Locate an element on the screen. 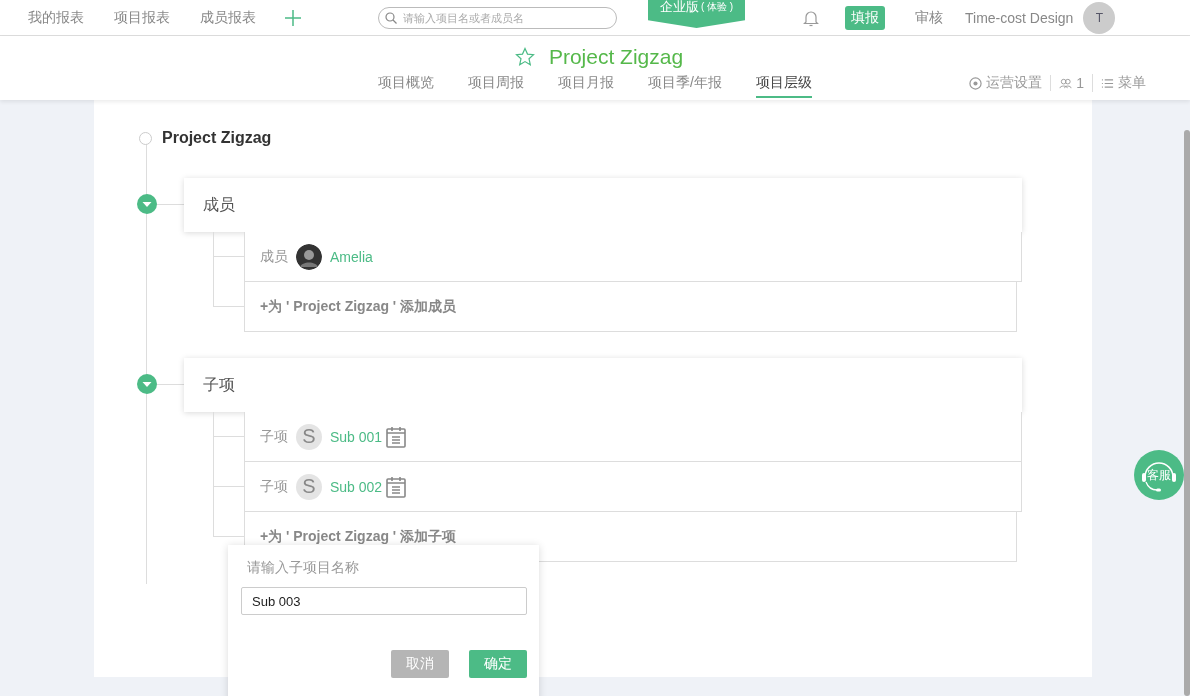  user-avatar: T is located at coordinates (1099, 17).